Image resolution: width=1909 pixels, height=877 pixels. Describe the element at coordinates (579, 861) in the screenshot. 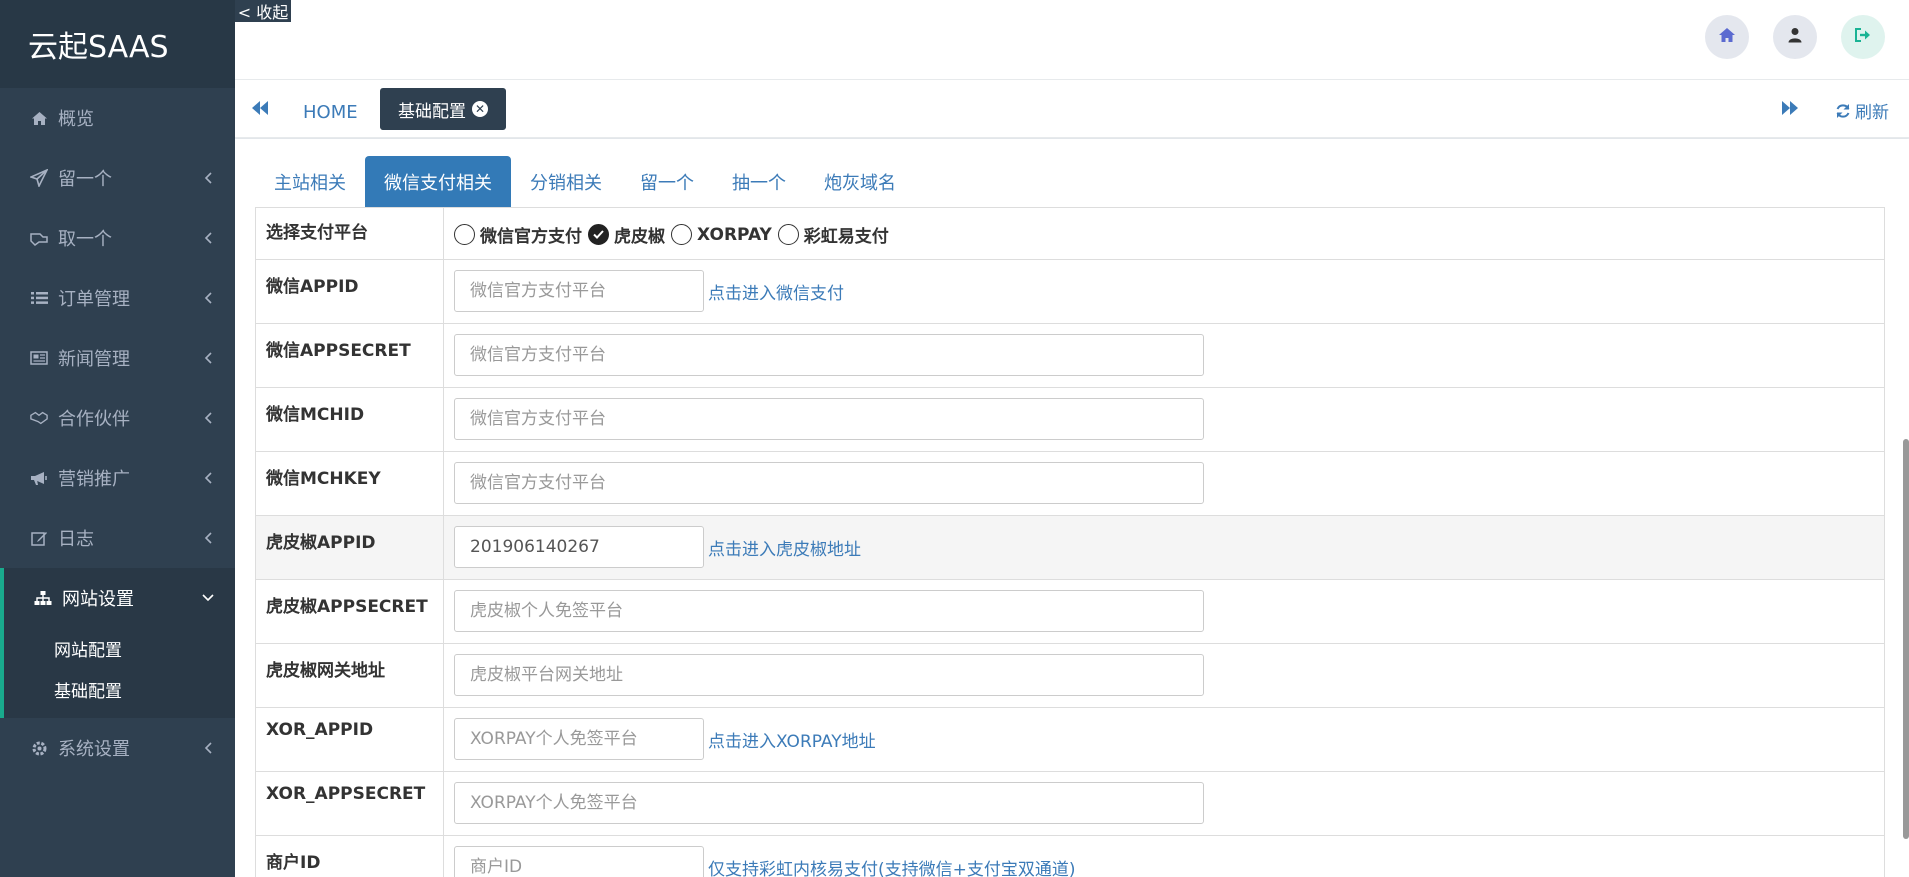

I see `merchant-id-input` at that location.